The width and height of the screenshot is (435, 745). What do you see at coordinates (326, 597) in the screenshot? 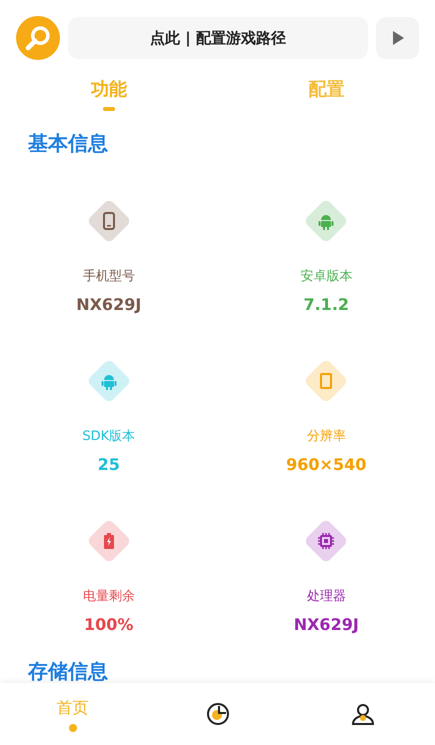
I see `info-label: 处理器` at bounding box center [326, 597].